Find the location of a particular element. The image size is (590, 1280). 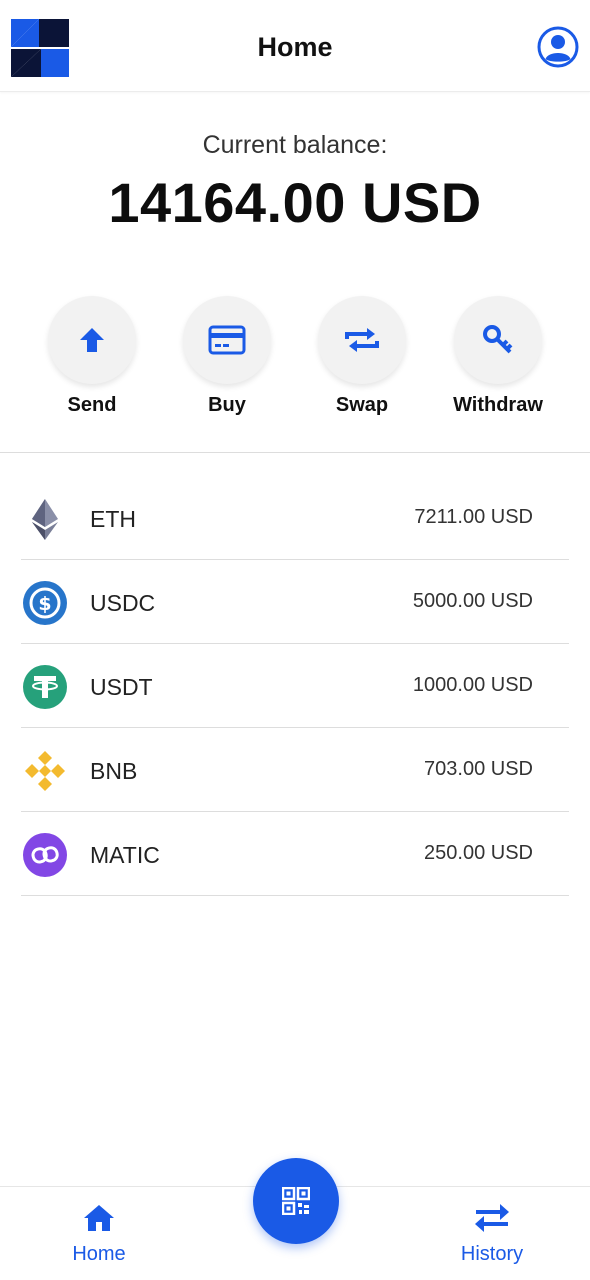

nav-home: Home is located at coordinates (99, 1234).